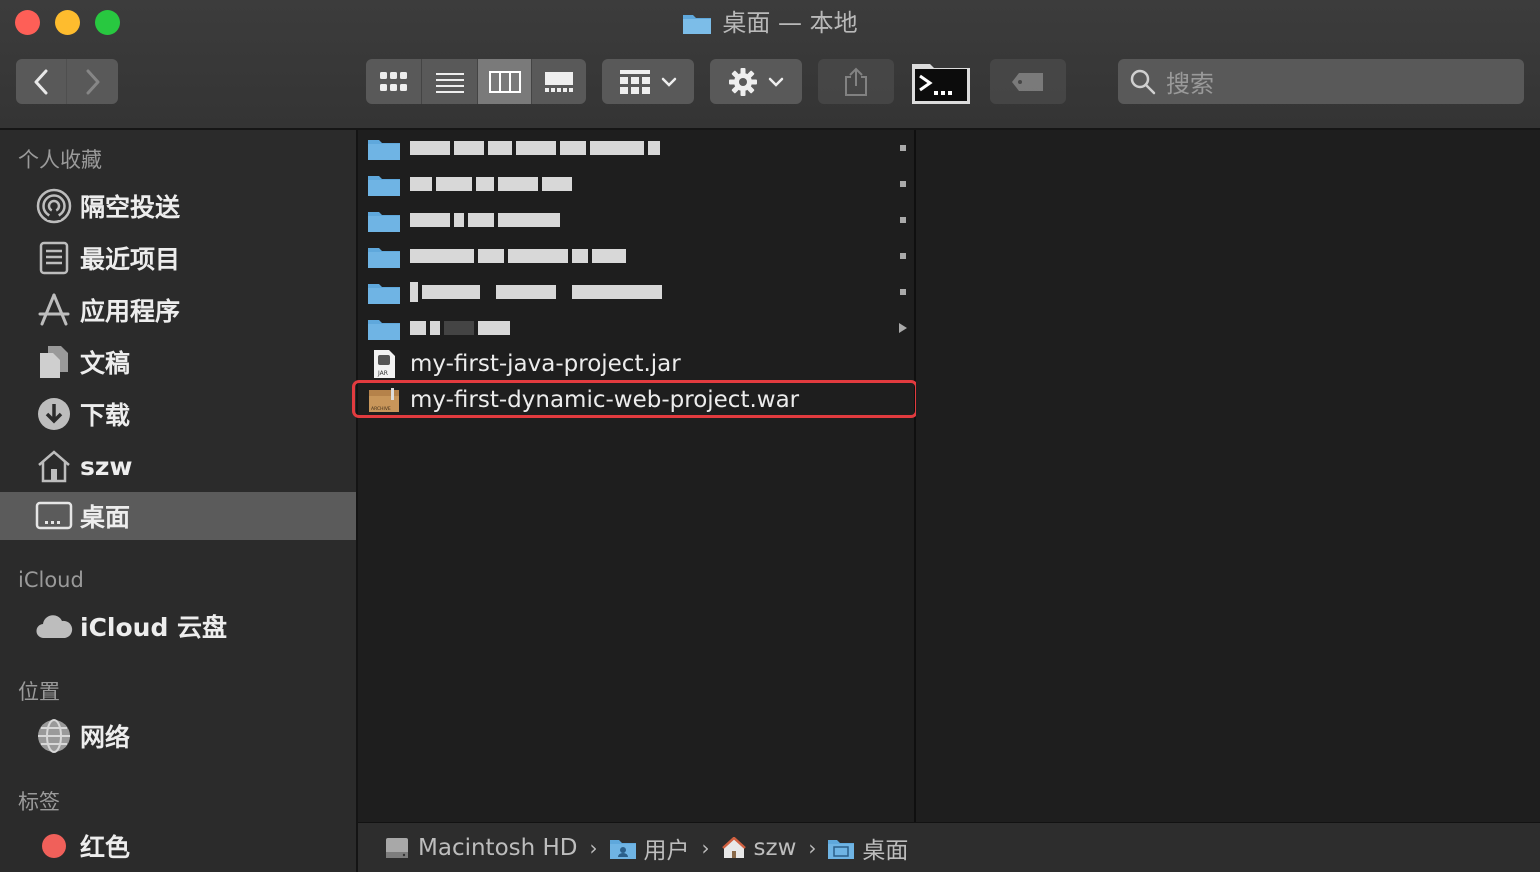 The width and height of the screenshot is (1540, 872). I want to click on path-crumb-label: 桌面, so click(885, 850).